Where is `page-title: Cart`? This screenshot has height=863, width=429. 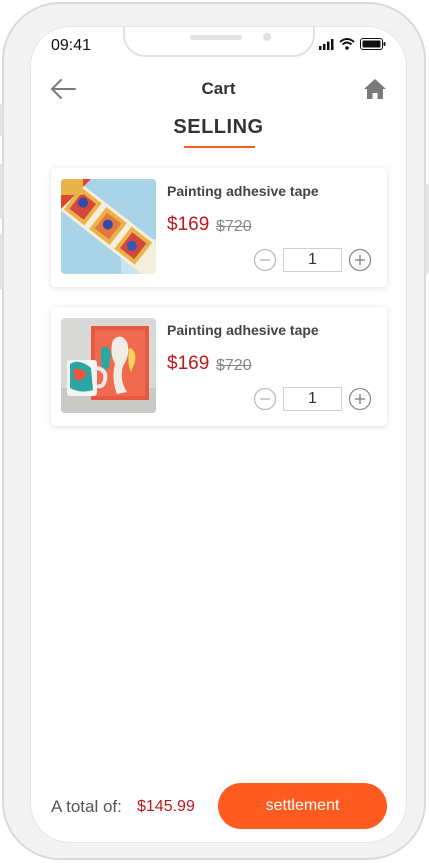
page-title: Cart is located at coordinates (218, 88).